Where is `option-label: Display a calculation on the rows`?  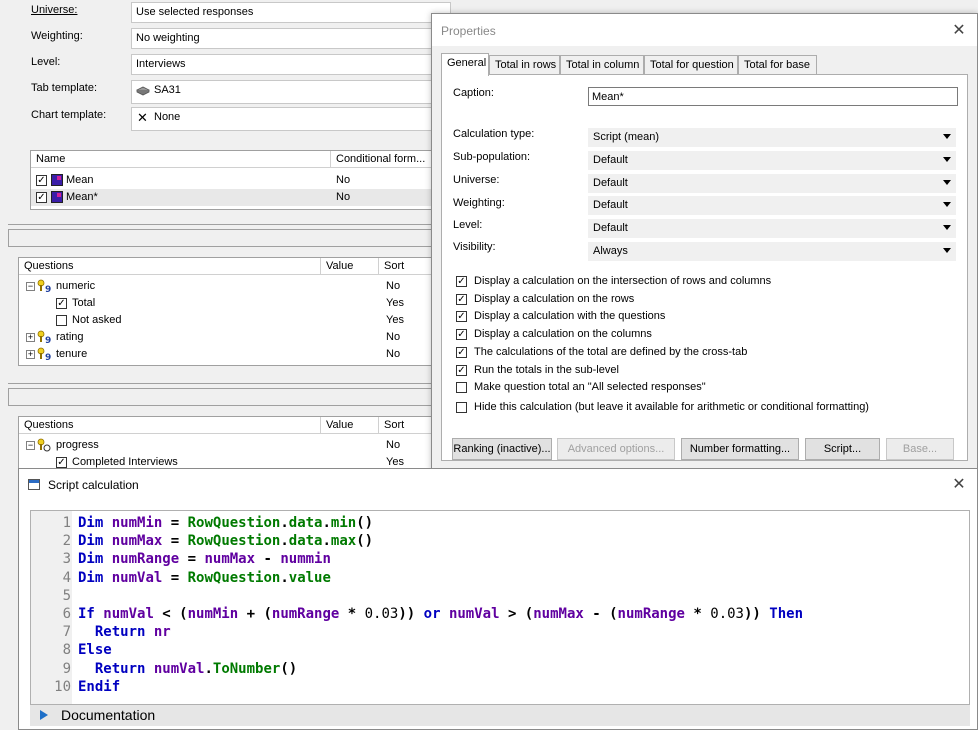
option-label: Display a calculation on the rows is located at coordinates (554, 299).